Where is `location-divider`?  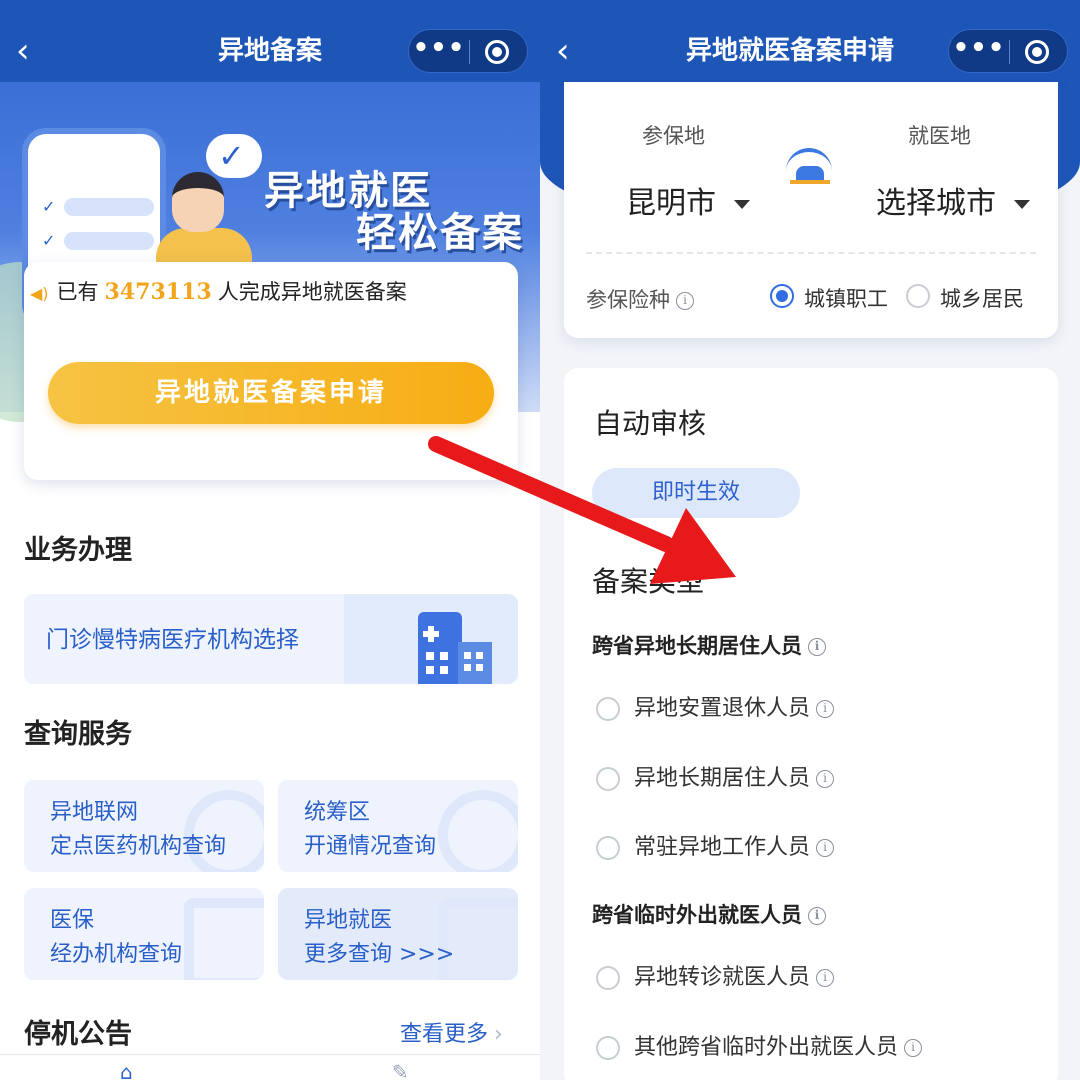 location-divider is located at coordinates (811, 253).